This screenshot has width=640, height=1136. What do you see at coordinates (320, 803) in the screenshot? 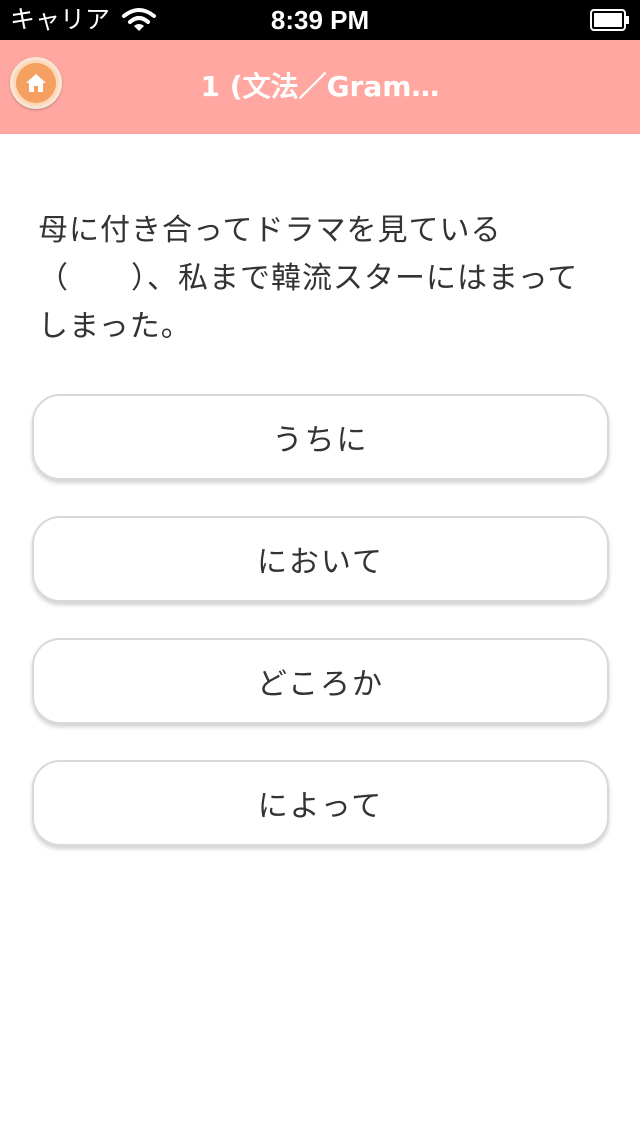
I see `answer-option-4: によって` at bounding box center [320, 803].